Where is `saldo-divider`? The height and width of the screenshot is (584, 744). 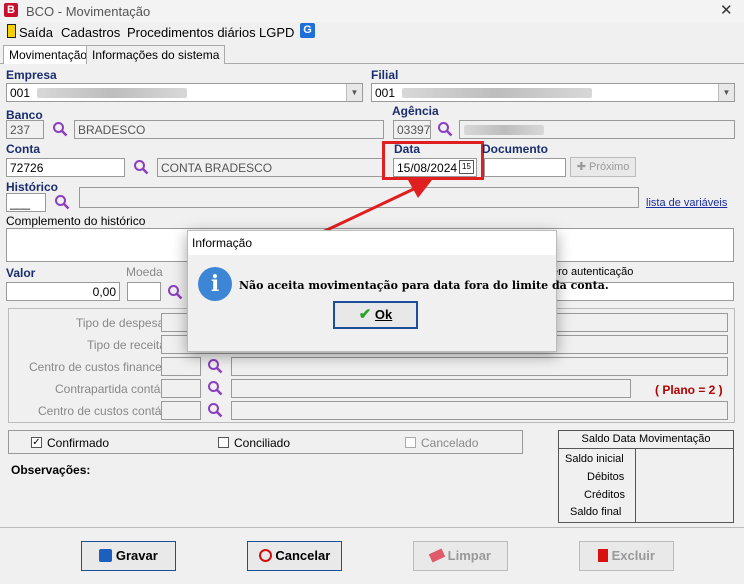 saldo-divider is located at coordinates (635, 485).